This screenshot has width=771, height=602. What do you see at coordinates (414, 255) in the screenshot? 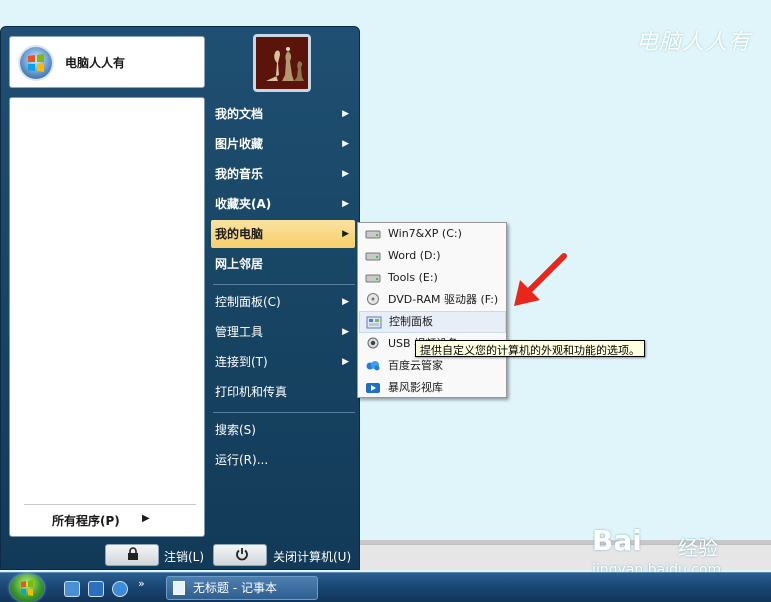
I see `submenu-item-label: Word (D:)` at bounding box center [414, 255].